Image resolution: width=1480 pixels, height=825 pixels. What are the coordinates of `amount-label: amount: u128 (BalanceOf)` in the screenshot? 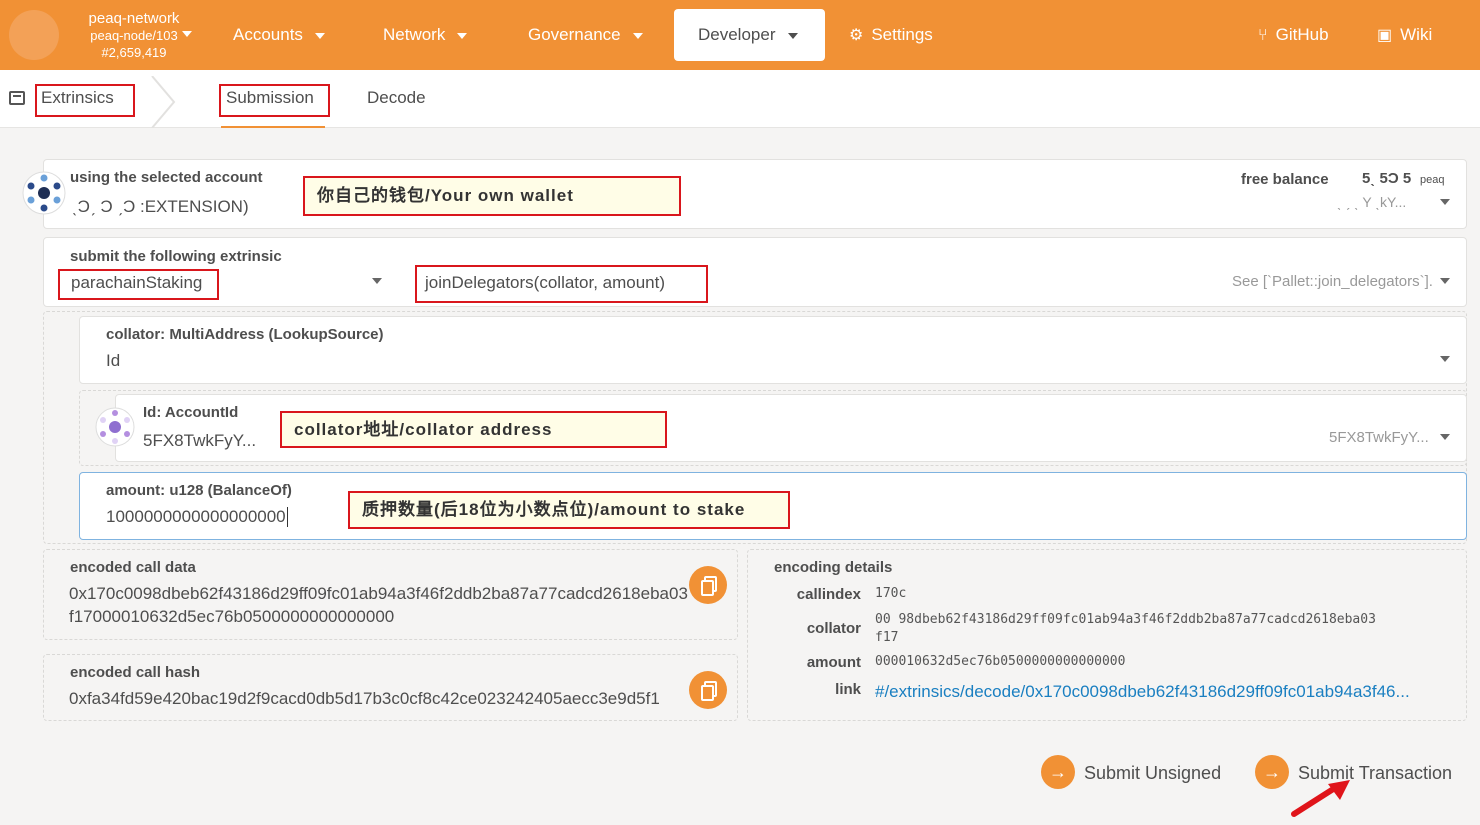 It's located at (199, 490).